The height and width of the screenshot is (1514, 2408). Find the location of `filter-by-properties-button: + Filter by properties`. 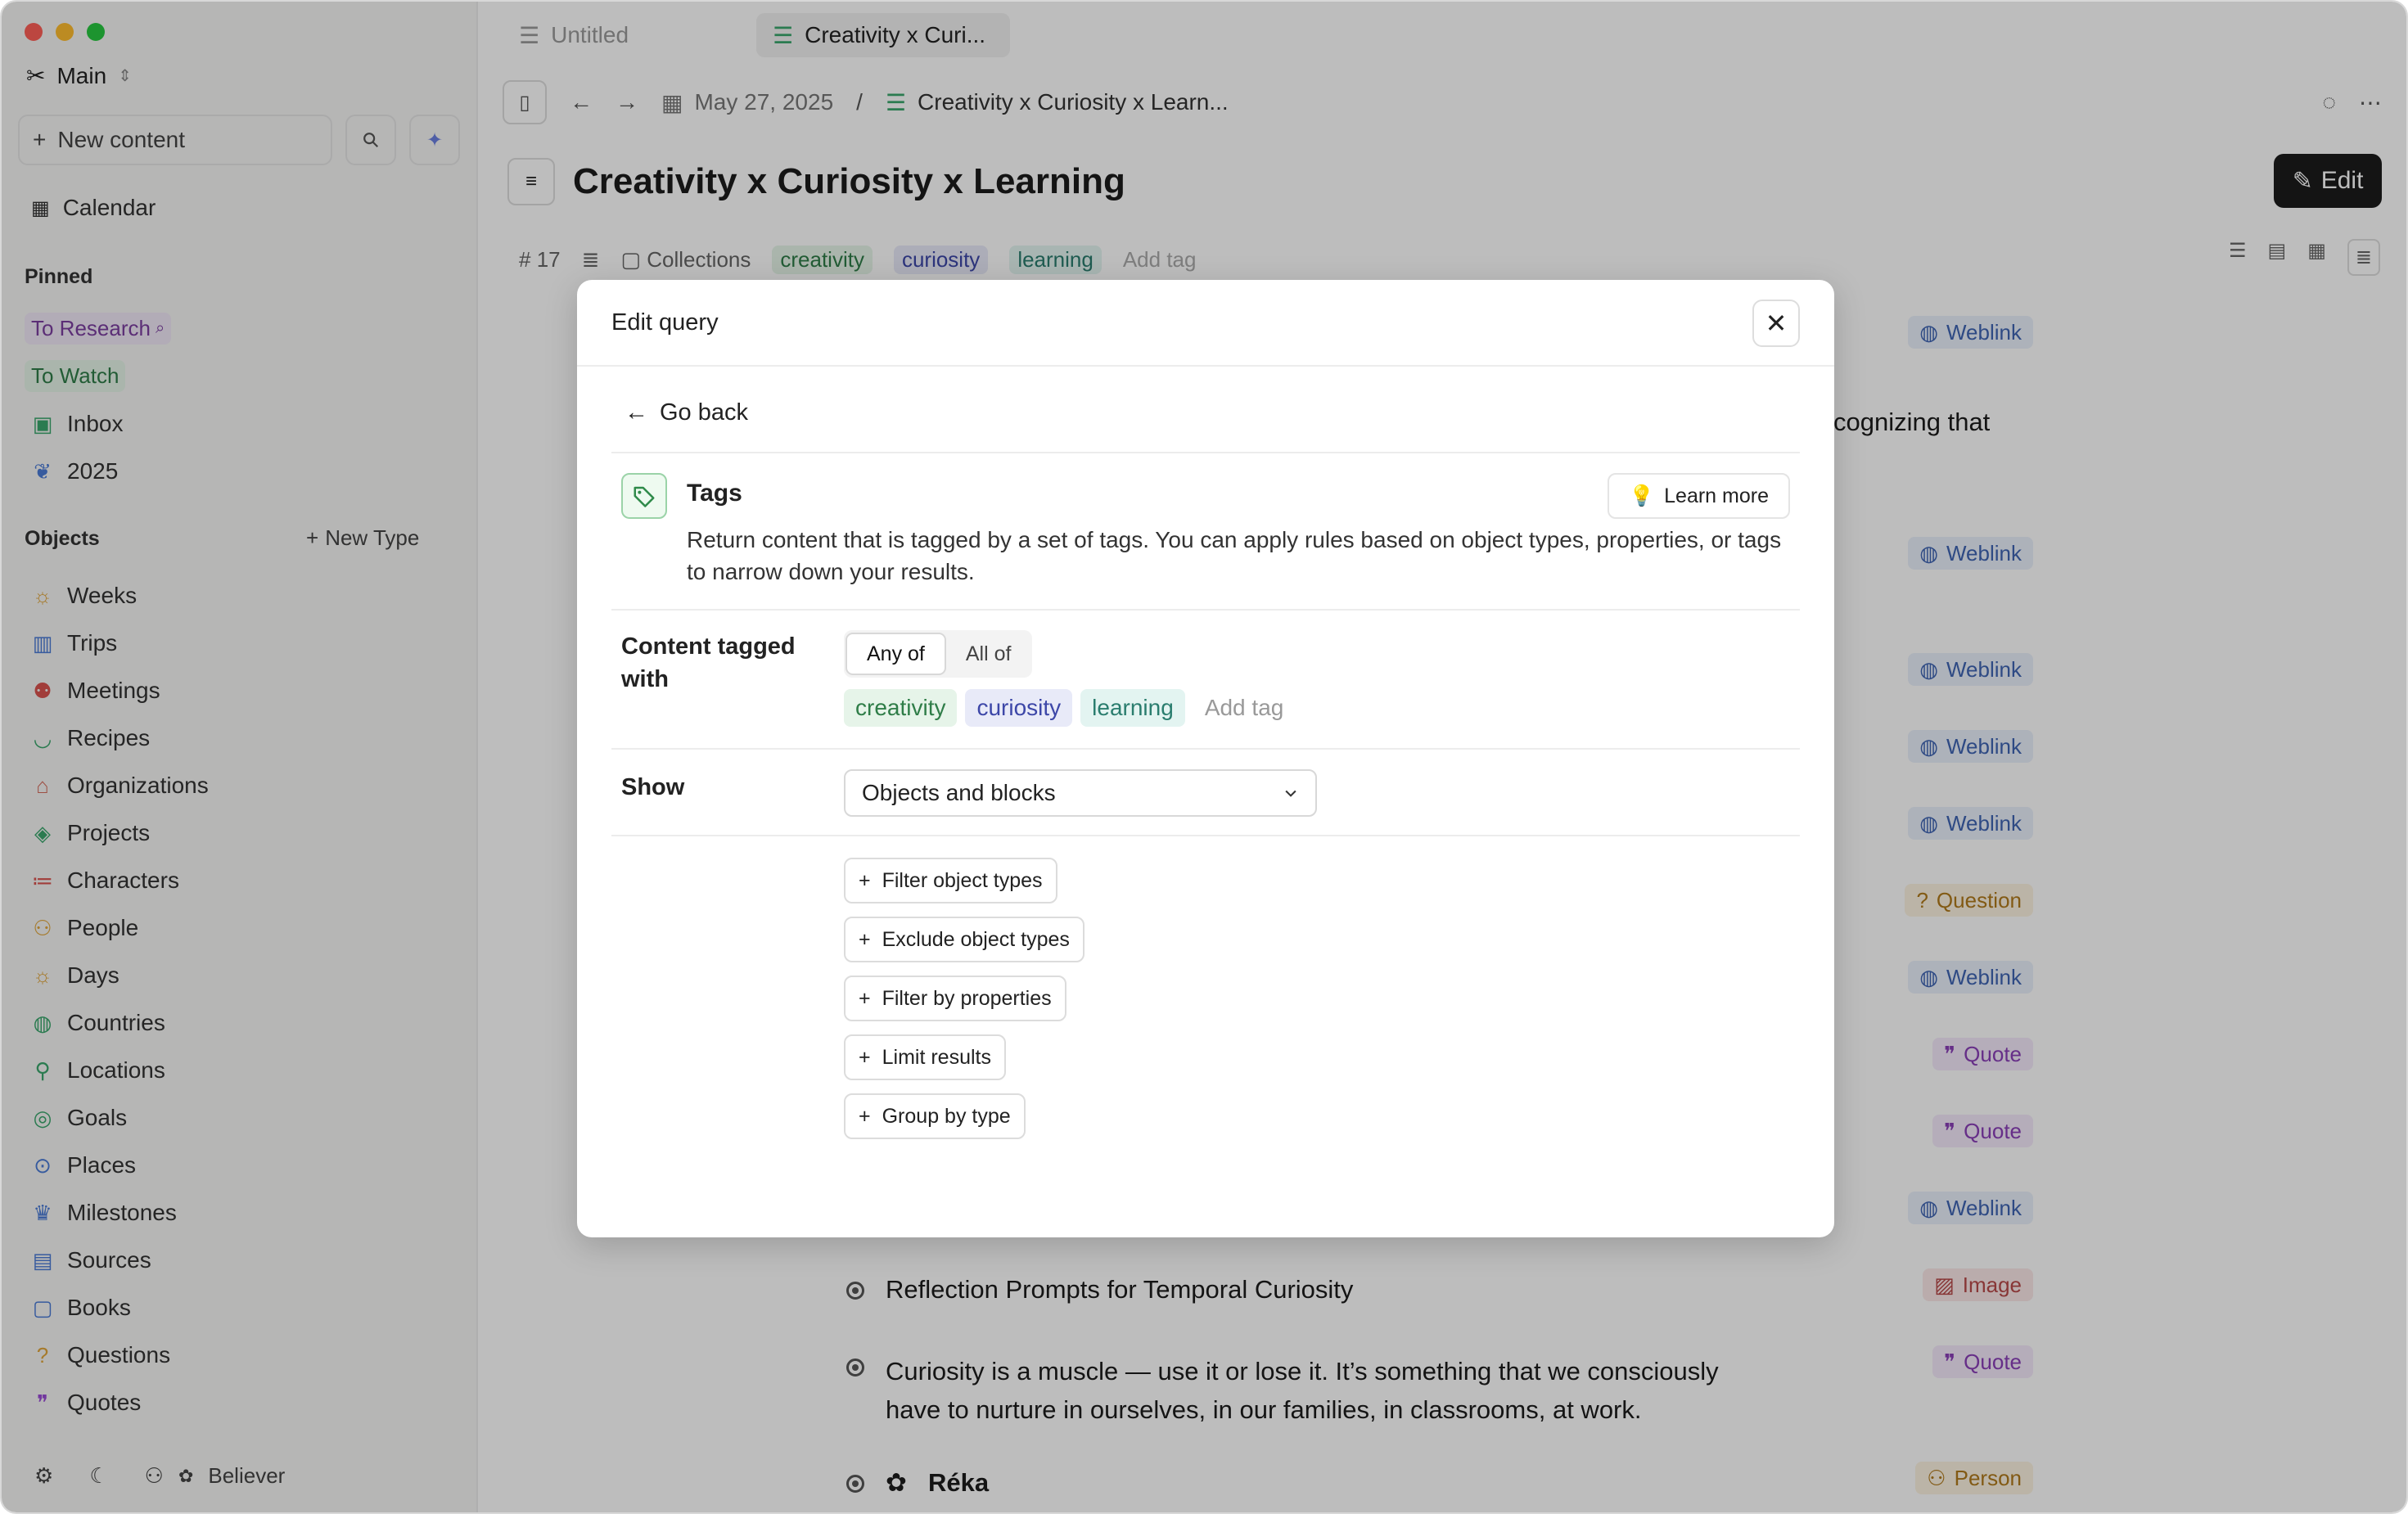

filter-by-properties-button: + Filter by properties is located at coordinates (955, 998).